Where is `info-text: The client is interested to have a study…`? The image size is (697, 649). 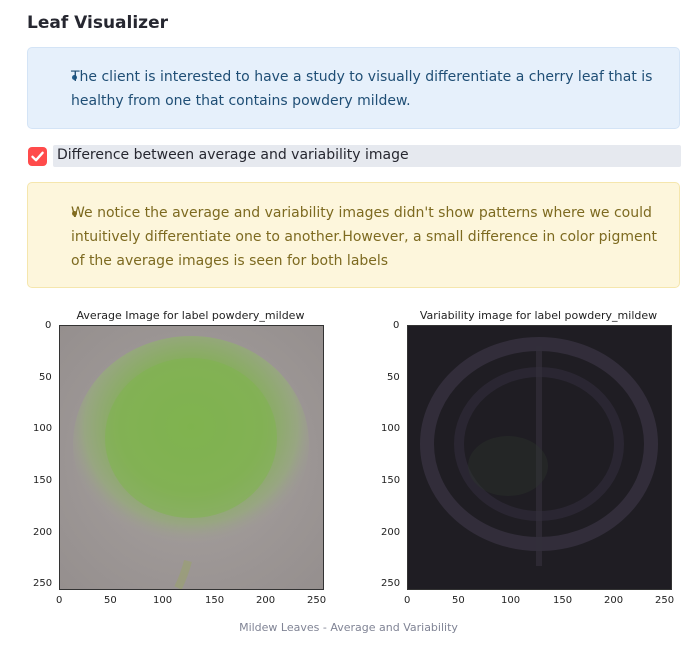
info-text: The client is interested to have a study… is located at coordinates (362, 89).